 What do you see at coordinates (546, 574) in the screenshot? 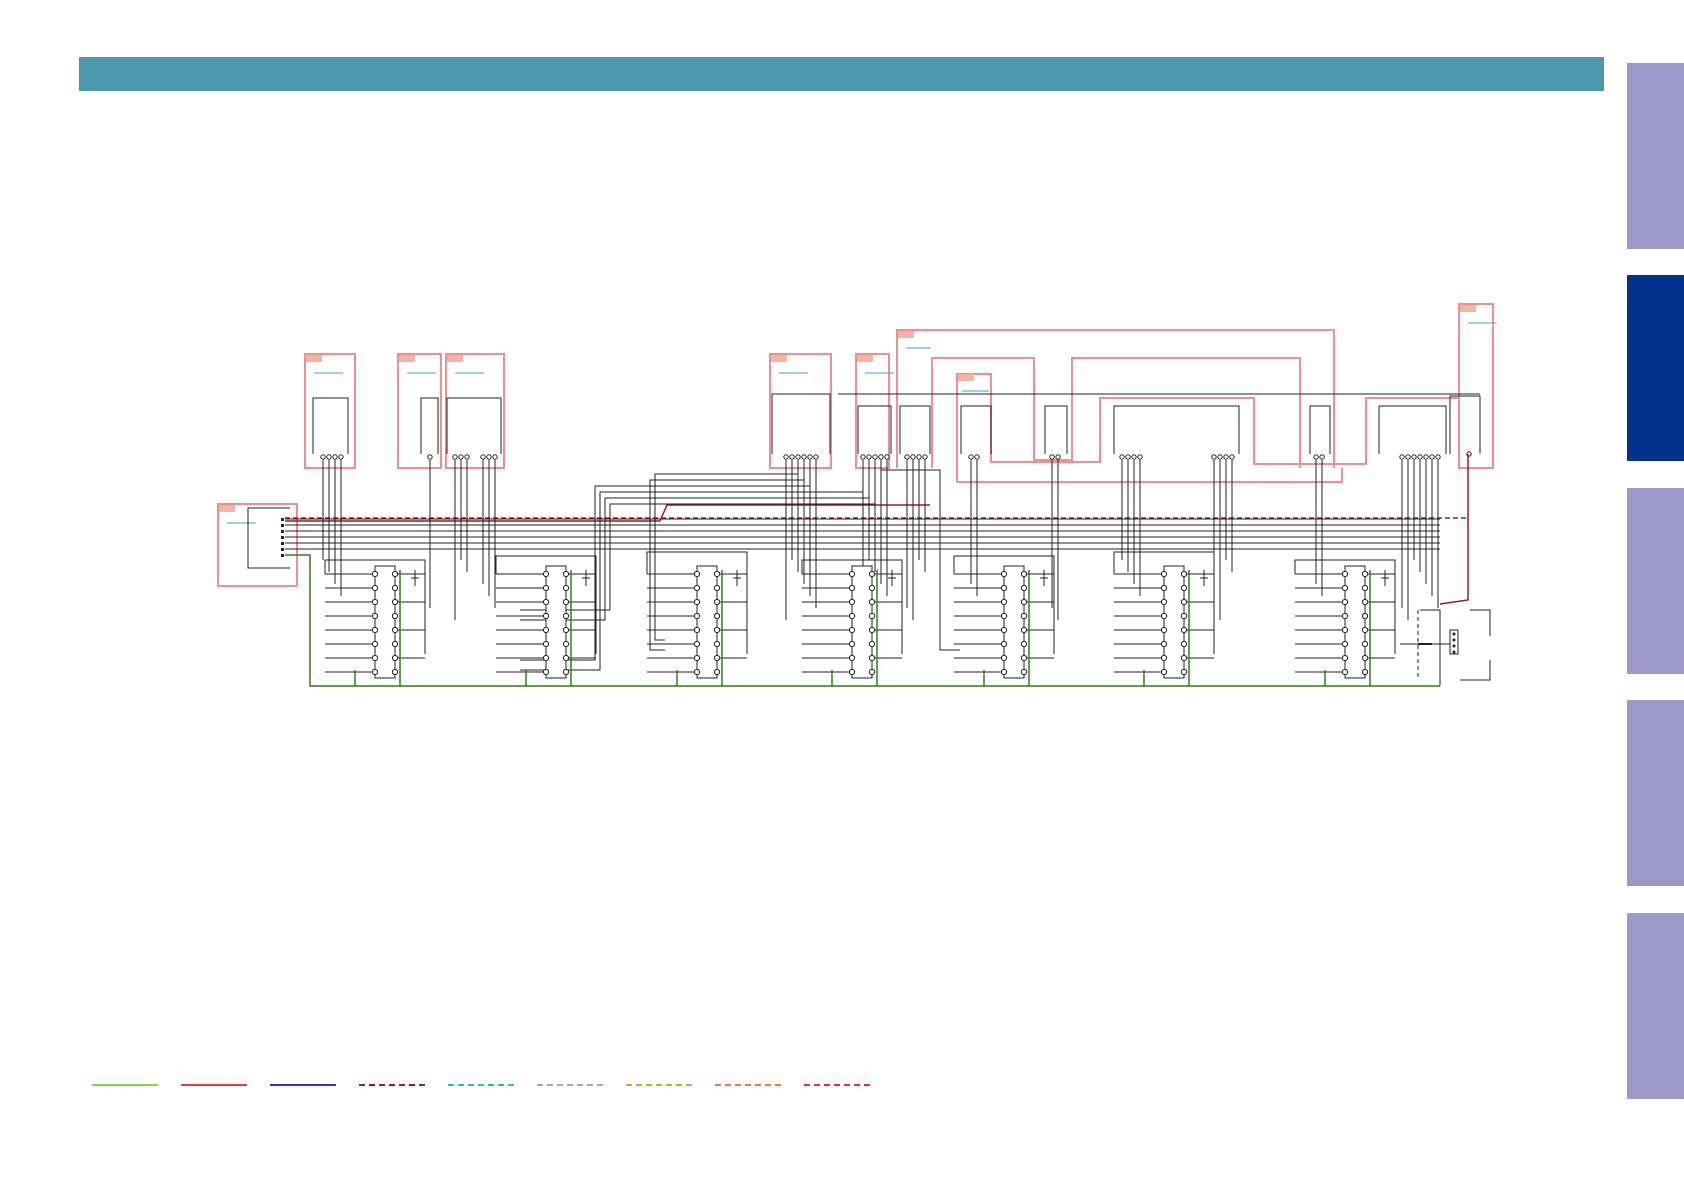
I see `ic-2-pin-l0` at bounding box center [546, 574].